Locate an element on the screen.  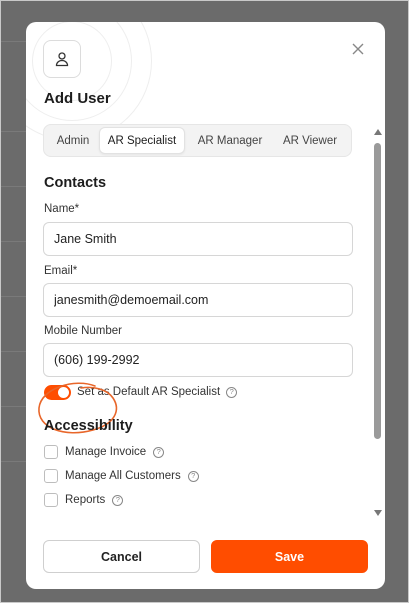
reports-checkbox is located at coordinates (51, 500).